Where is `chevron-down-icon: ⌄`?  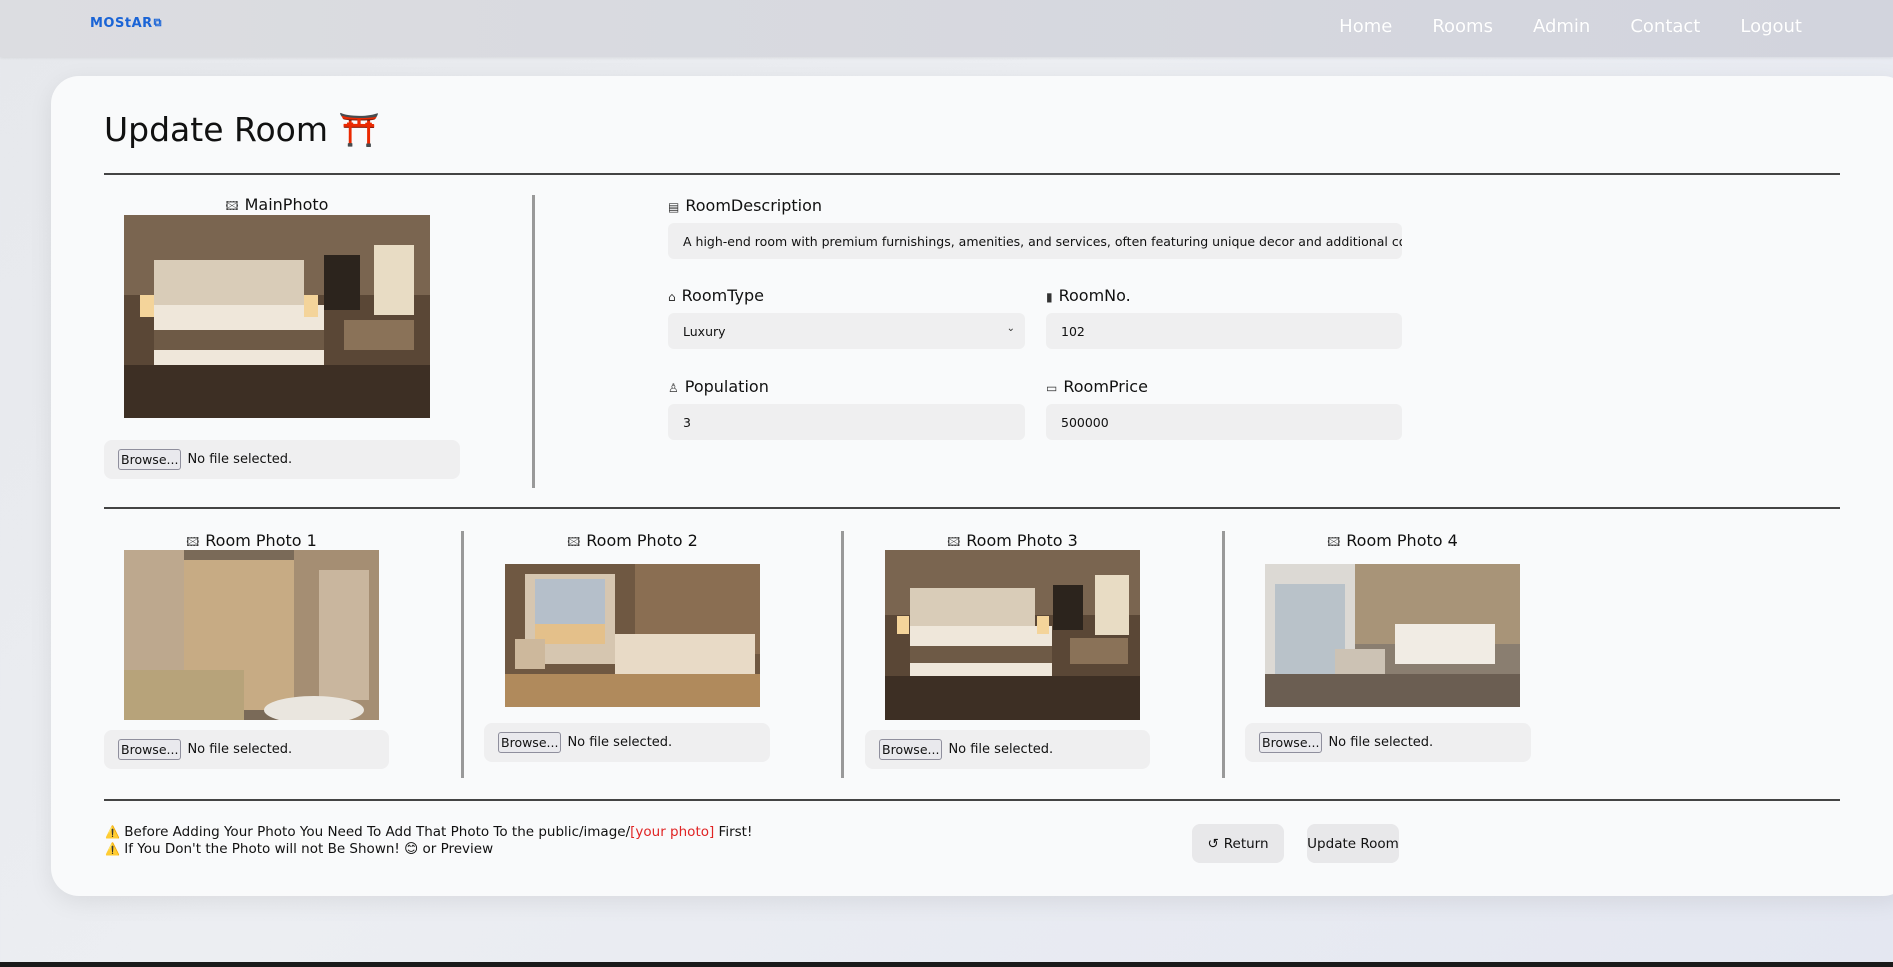
chevron-down-icon: ⌄ is located at coordinates (1010, 328).